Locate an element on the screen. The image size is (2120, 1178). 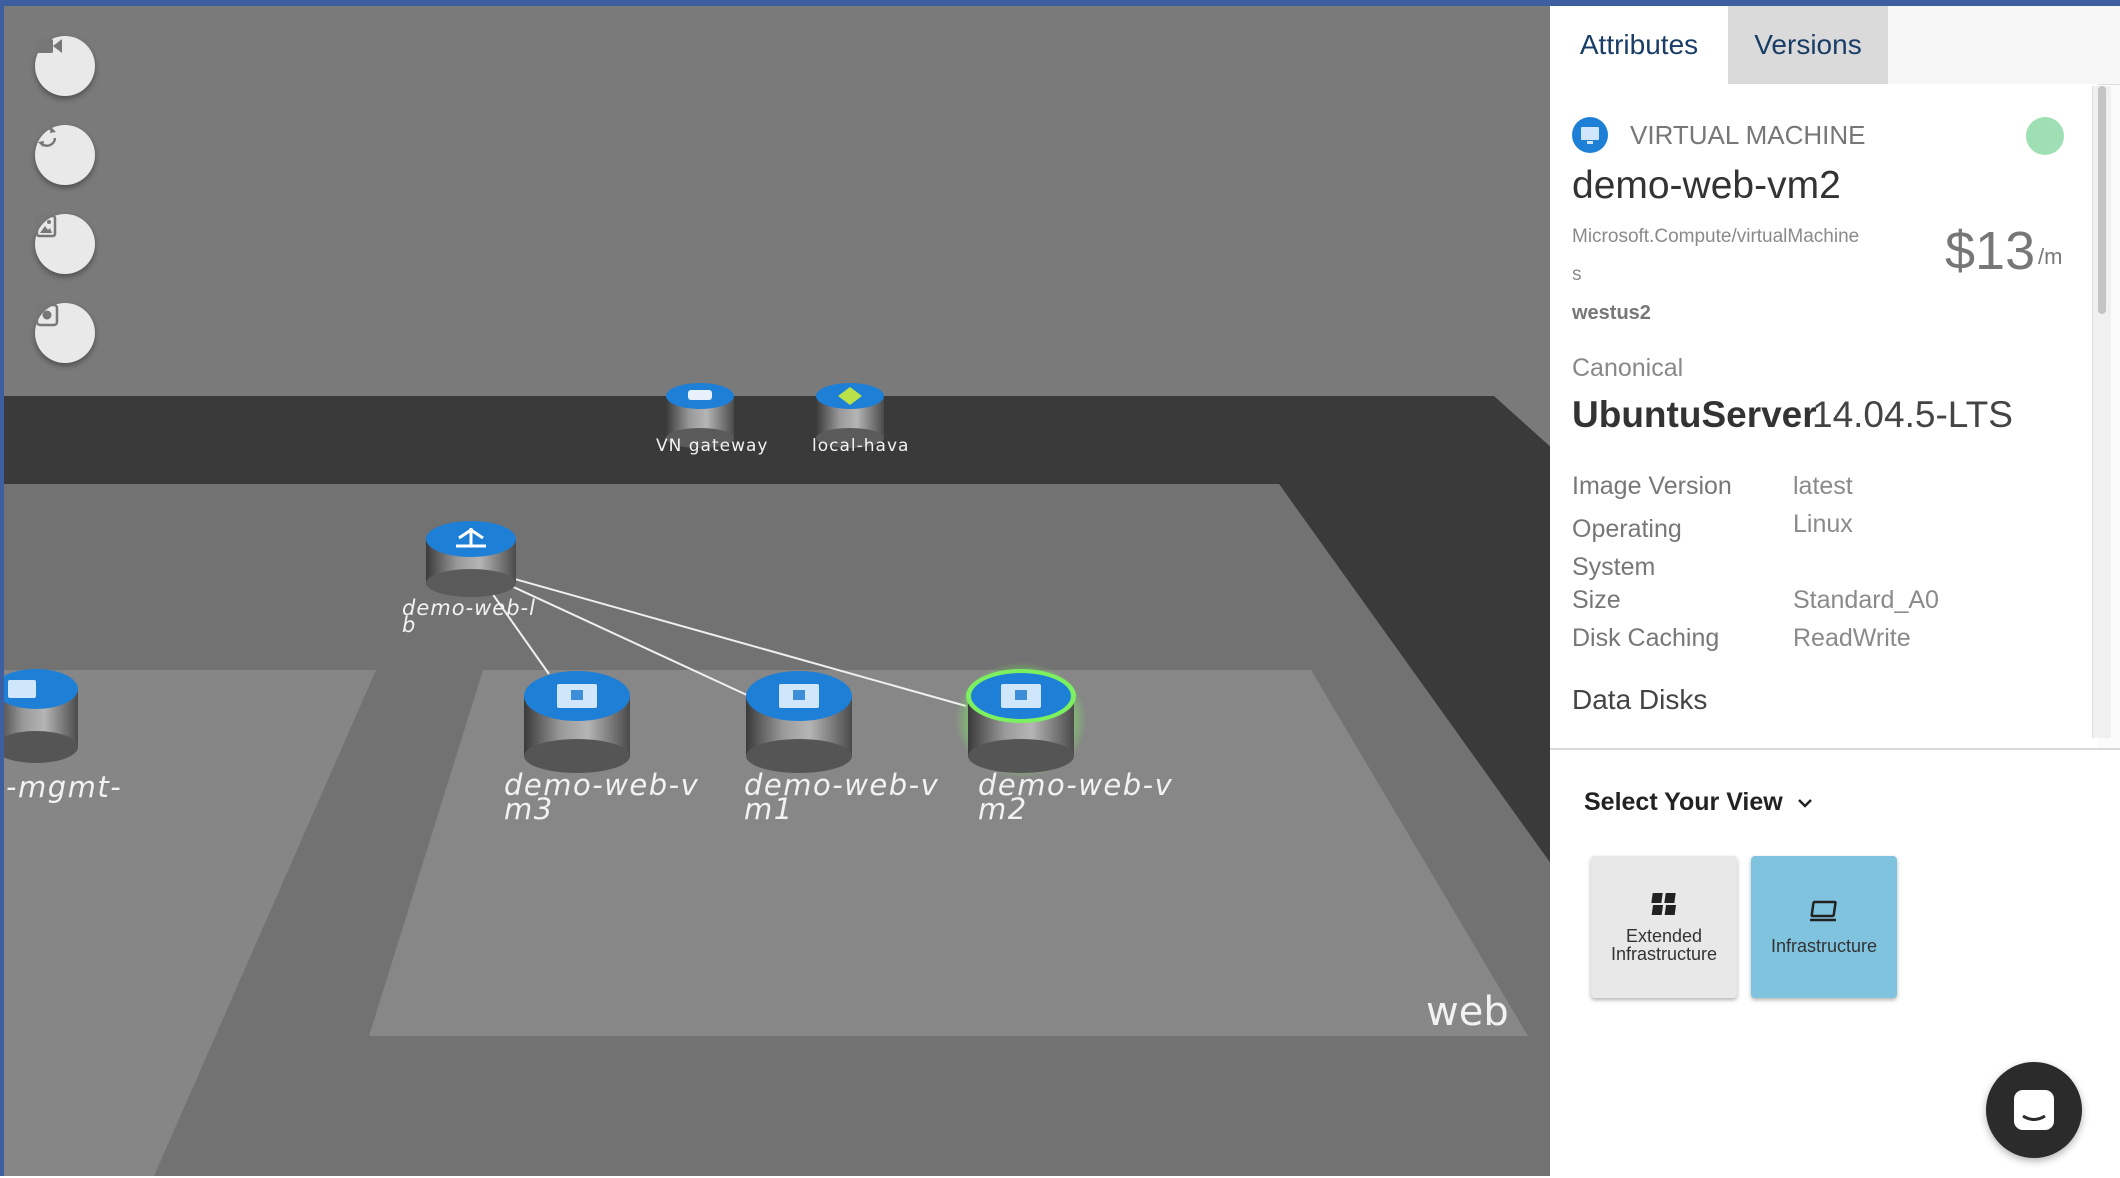
attr-key: Size is located at coordinates (1596, 600).